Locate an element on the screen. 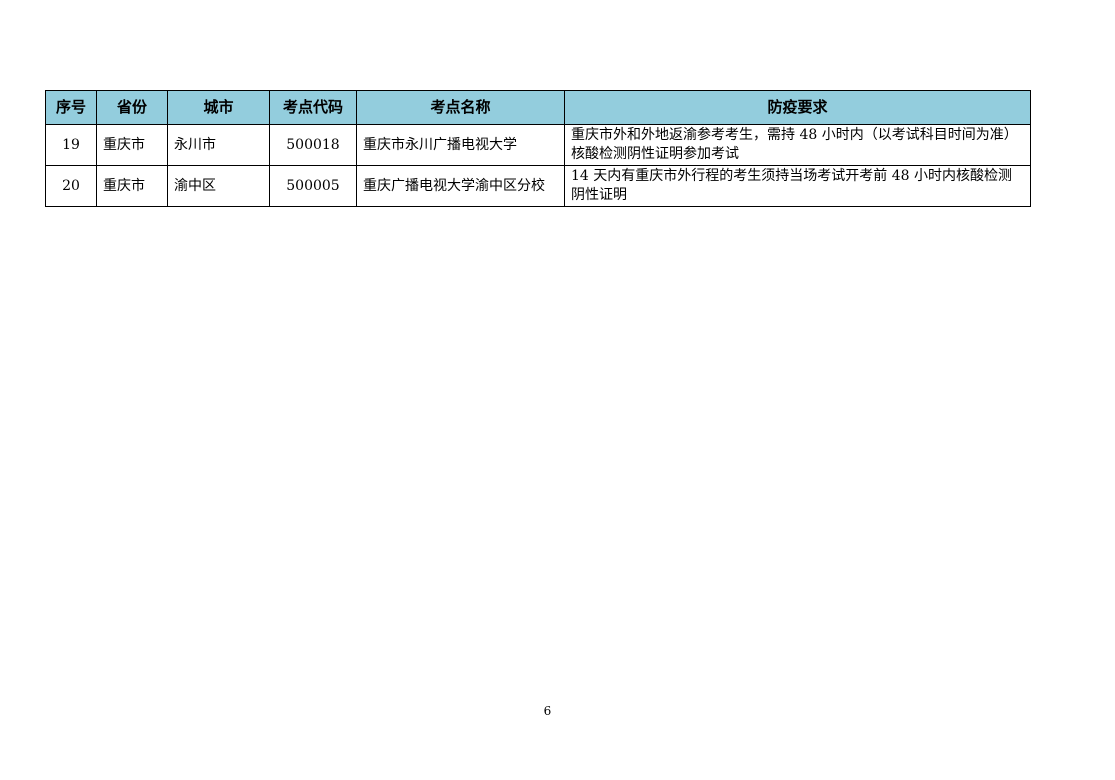  page-number: 6 is located at coordinates (547, 711).